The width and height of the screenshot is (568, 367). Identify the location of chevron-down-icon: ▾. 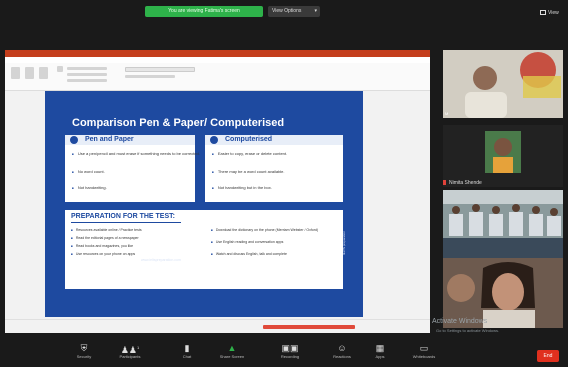
(315, 11).